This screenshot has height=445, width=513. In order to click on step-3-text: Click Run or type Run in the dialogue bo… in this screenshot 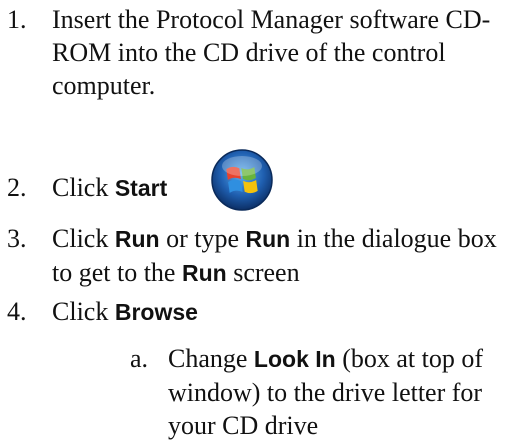, I will do `click(279, 256)`.